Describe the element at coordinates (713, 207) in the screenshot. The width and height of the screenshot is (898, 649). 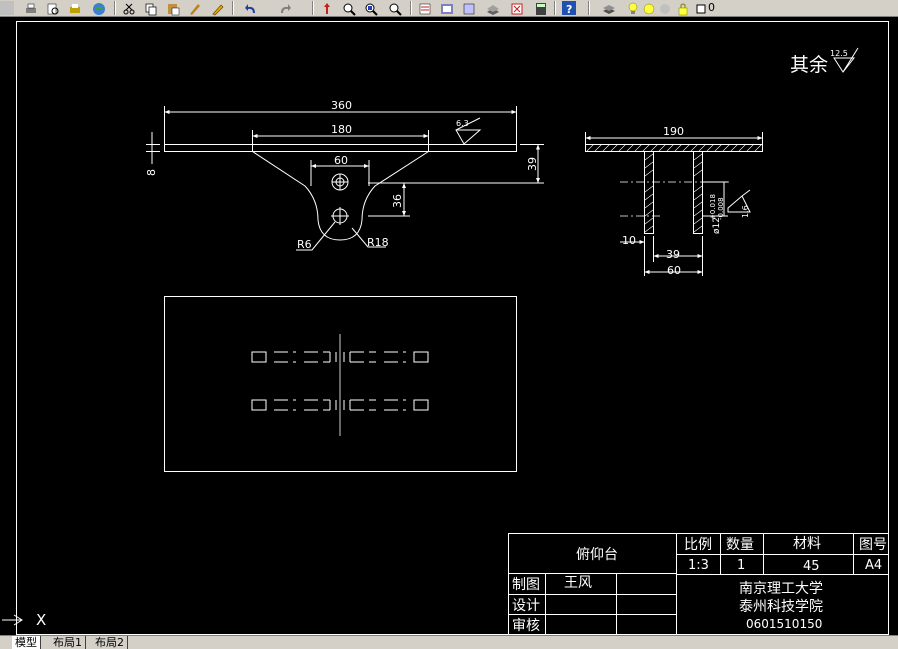
I see `dim-bore-upper-tol: +0.018` at that location.